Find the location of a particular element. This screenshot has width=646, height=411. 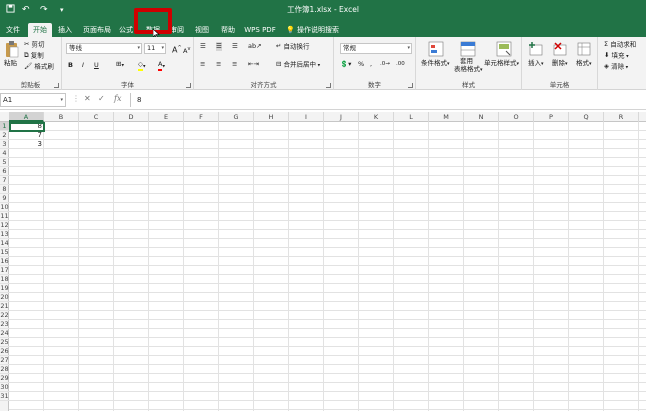

name-box: A1 ▾ is located at coordinates (33, 100).